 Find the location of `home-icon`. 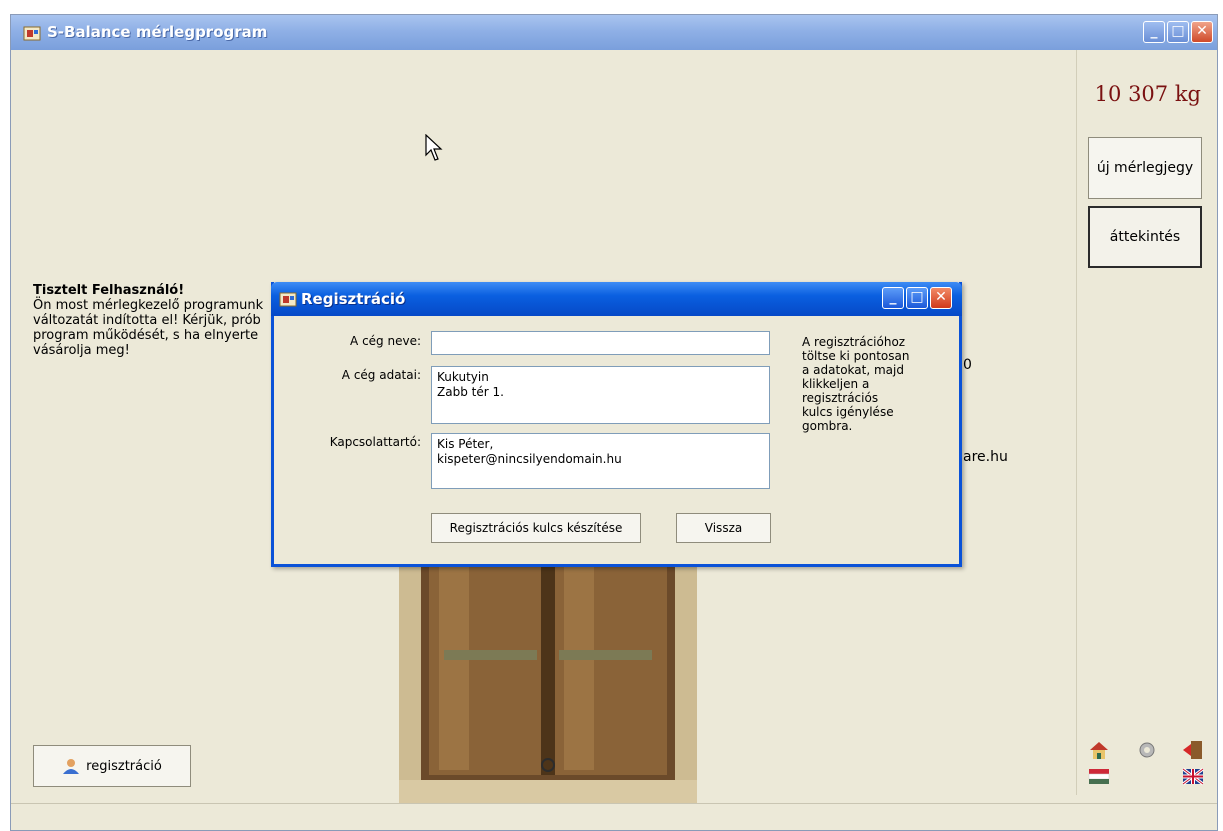

home-icon is located at coordinates (1099, 750).